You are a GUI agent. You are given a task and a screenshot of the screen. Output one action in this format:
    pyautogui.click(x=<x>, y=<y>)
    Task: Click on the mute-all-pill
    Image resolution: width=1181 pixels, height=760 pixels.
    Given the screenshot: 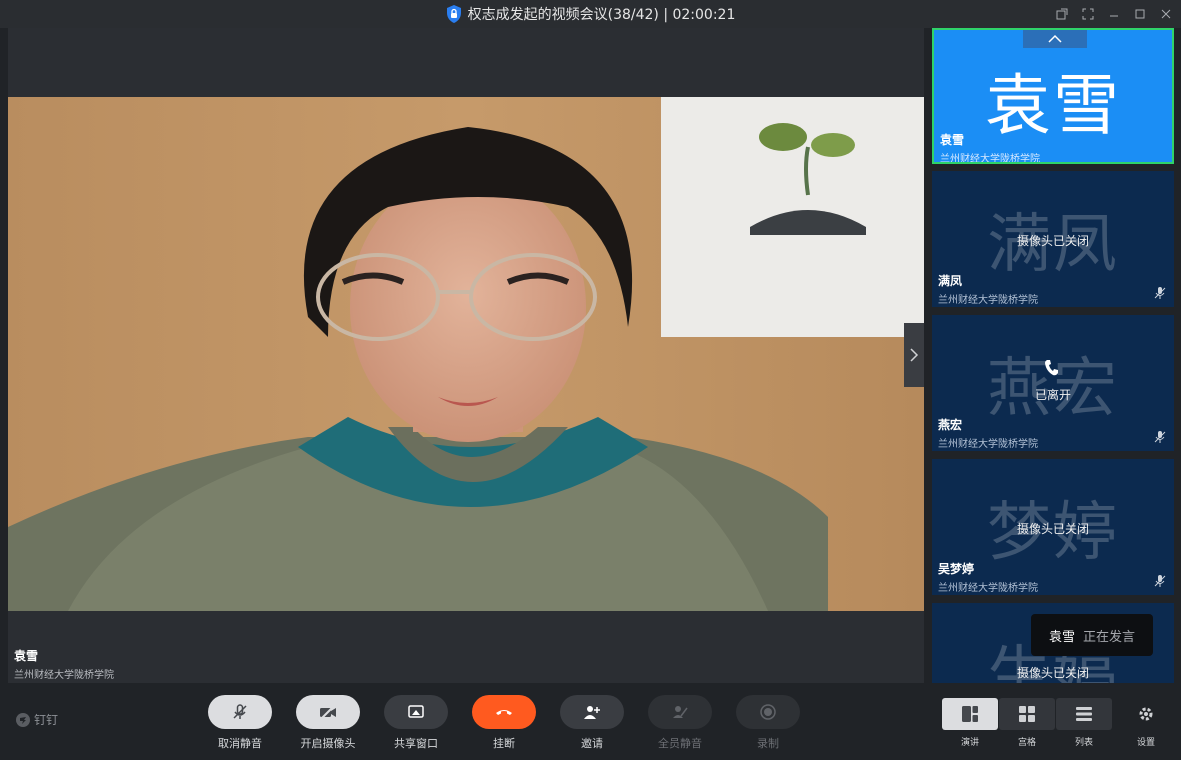 What is the action you would take?
    pyautogui.click(x=680, y=712)
    